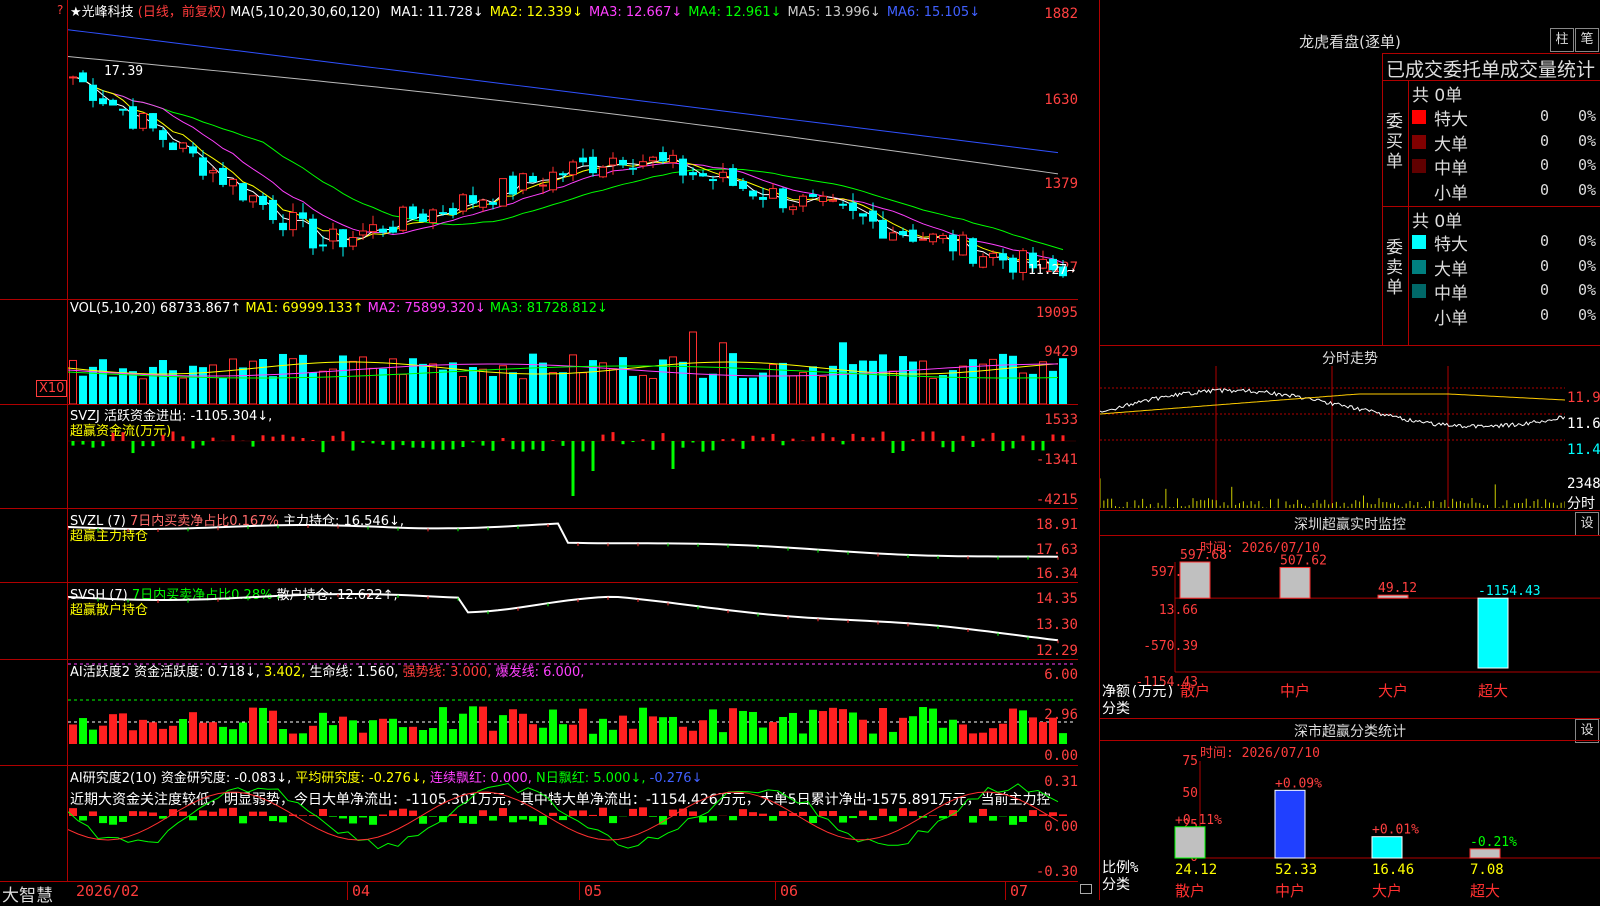  Describe the element at coordinates (572, 620) in the screenshot. I see `svsh-chart` at that location.